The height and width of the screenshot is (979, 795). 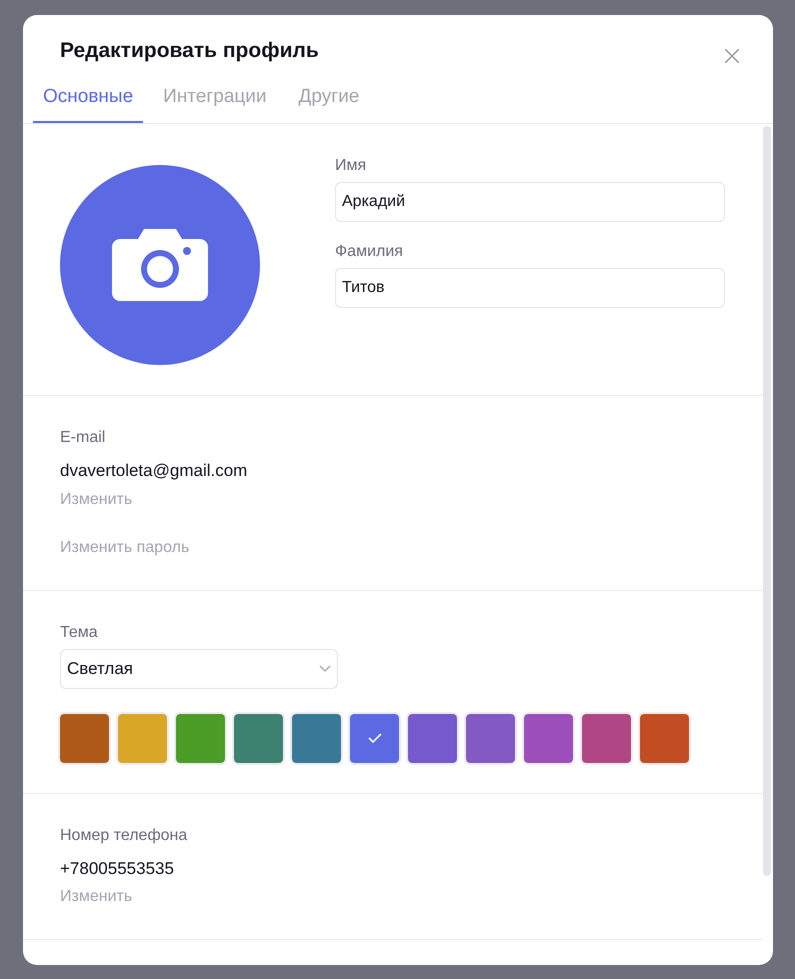 What do you see at coordinates (325, 668) in the screenshot?
I see `chevron-down-icon` at bounding box center [325, 668].